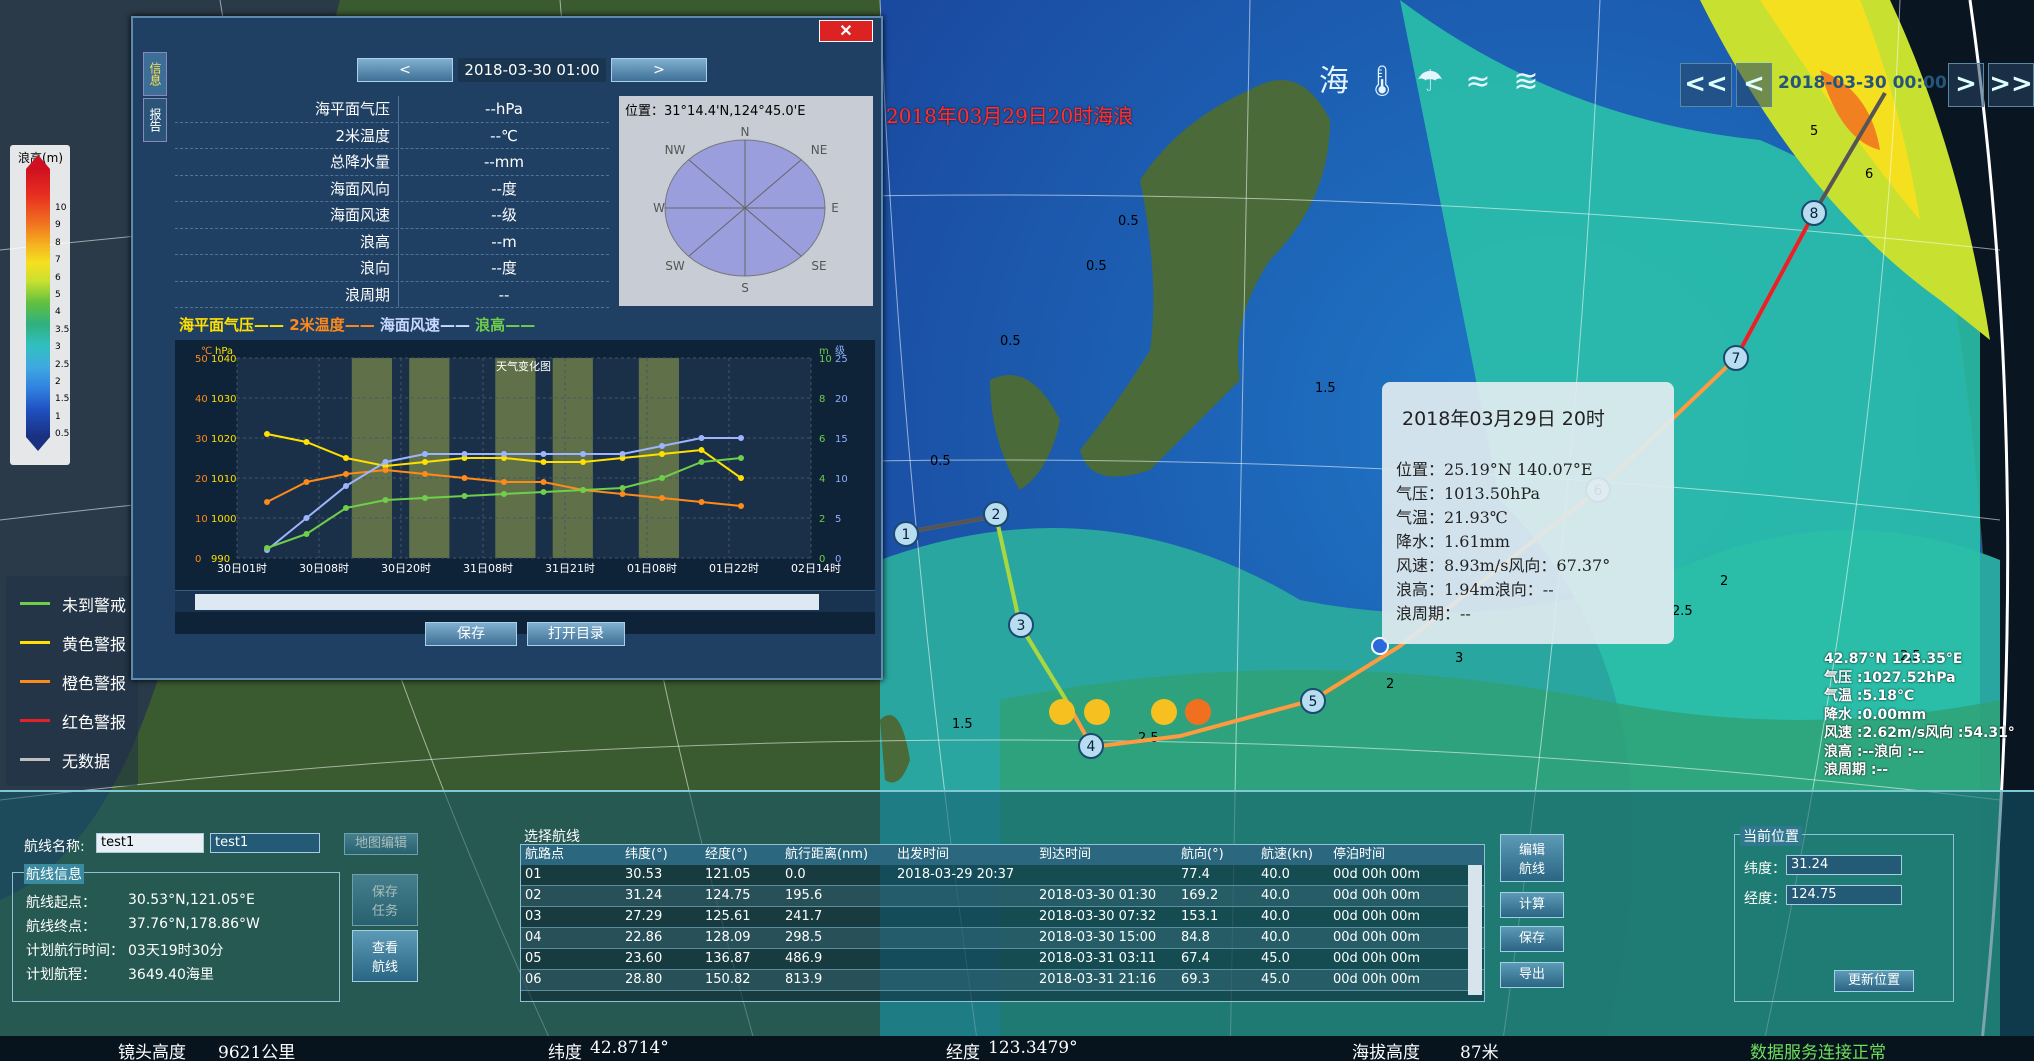 The height and width of the screenshot is (1061, 2034). Describe the element at coordinates (287, 188) in the screenshot. I see `weather-label: 海面风向` at that location.